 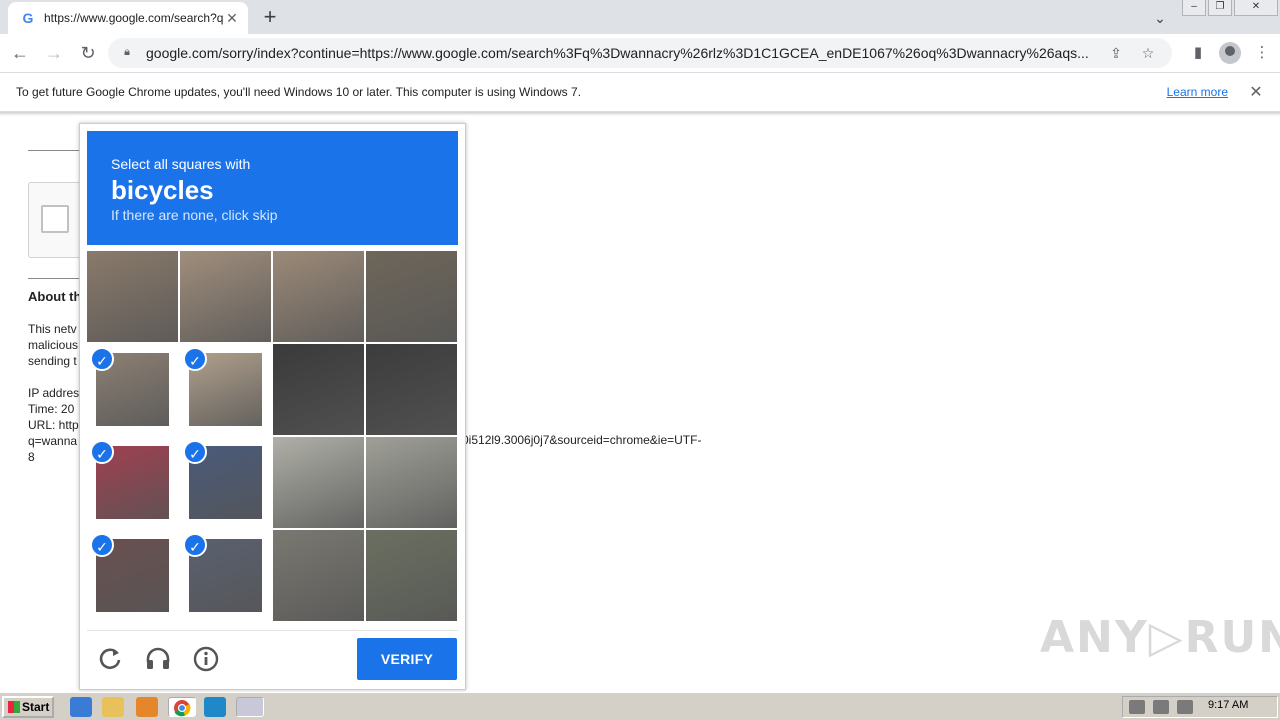 I want to click on side-panel-icon: ▮, so click(x=1198, y=53).